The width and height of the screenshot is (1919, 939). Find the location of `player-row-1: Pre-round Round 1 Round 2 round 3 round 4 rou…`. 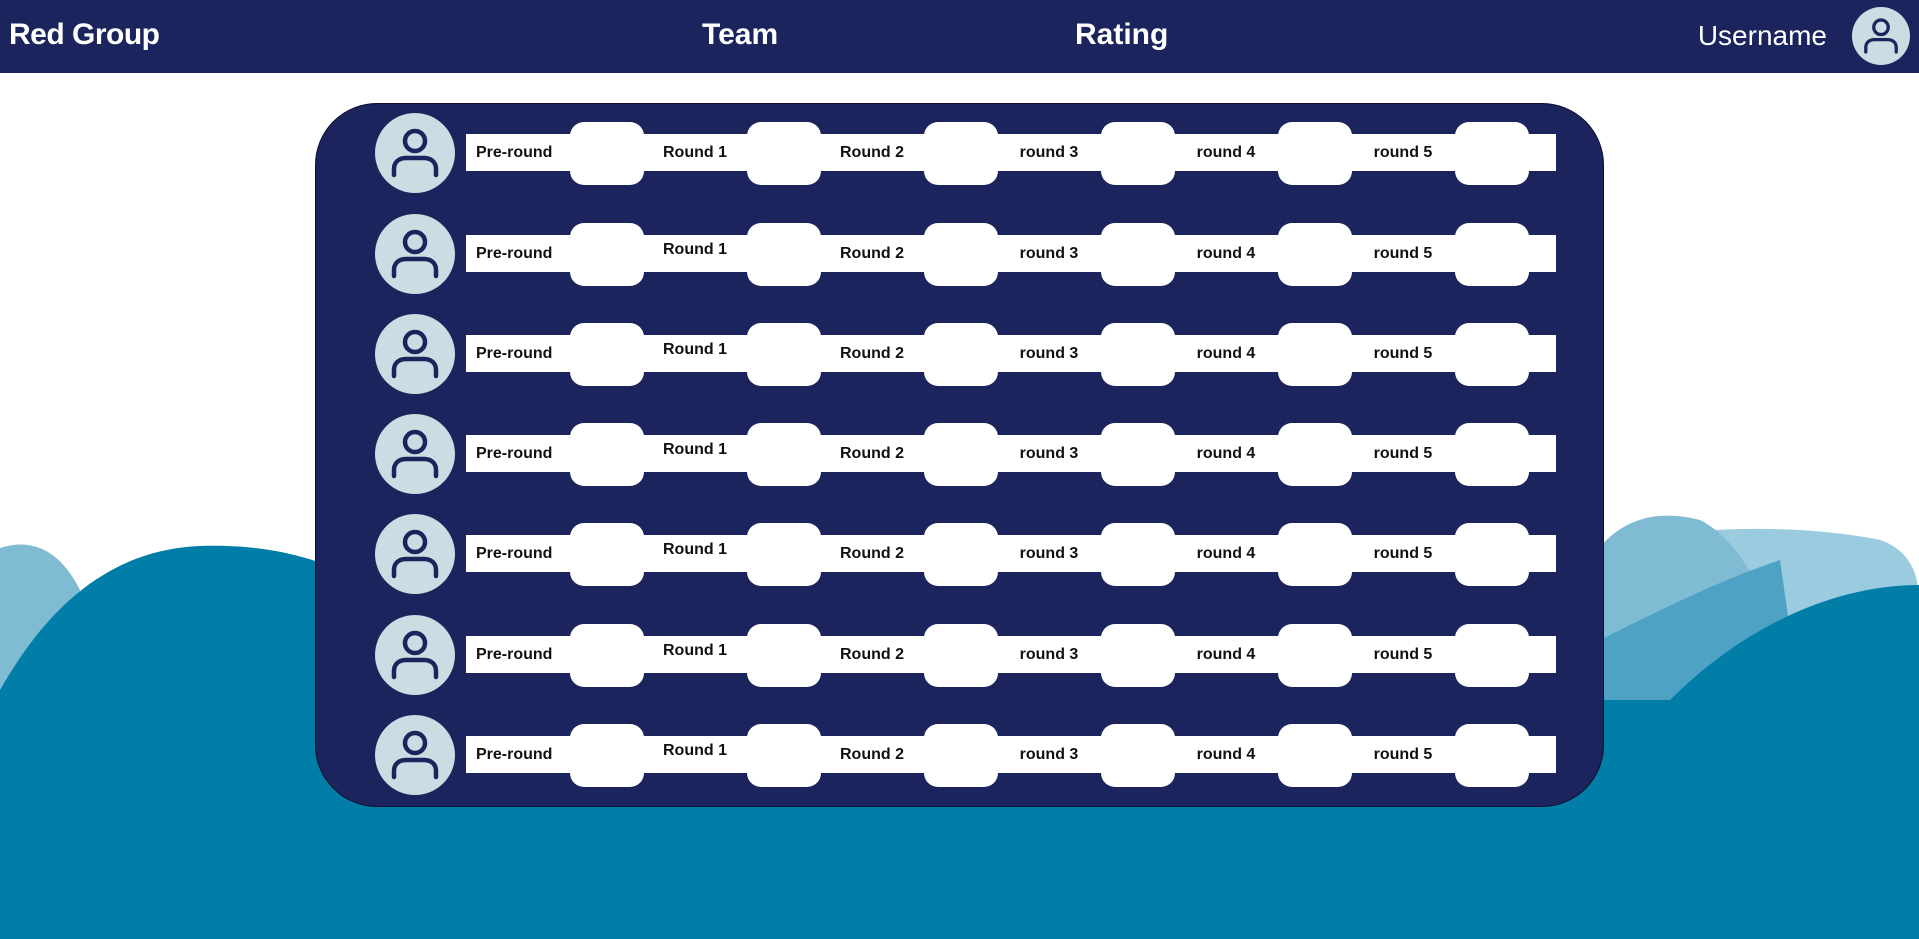

player-row-1: Pre-round Round 1 Round 2 round 3 round 4 rou… is located at coordinates (960, 153).